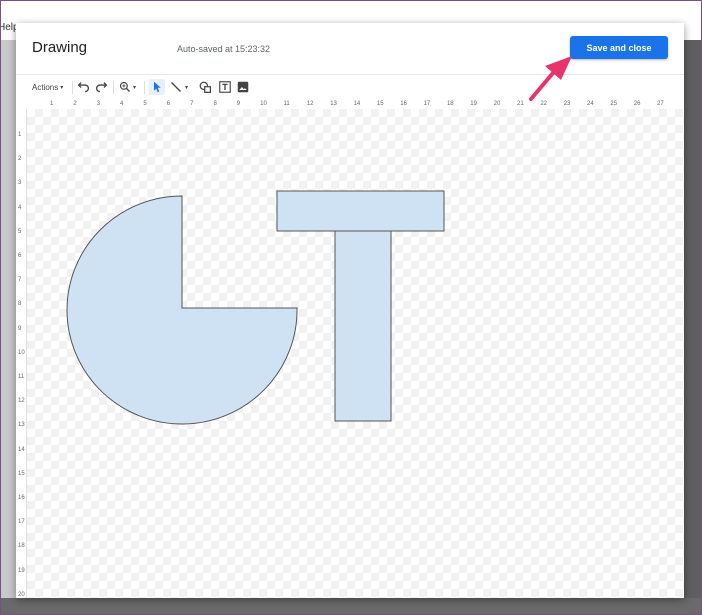 Image resolution: width=702 pixels, height=615 pixels. Describe the element at coordinates (205, 87) in the screenshot. I see `shape-icon` at that location.